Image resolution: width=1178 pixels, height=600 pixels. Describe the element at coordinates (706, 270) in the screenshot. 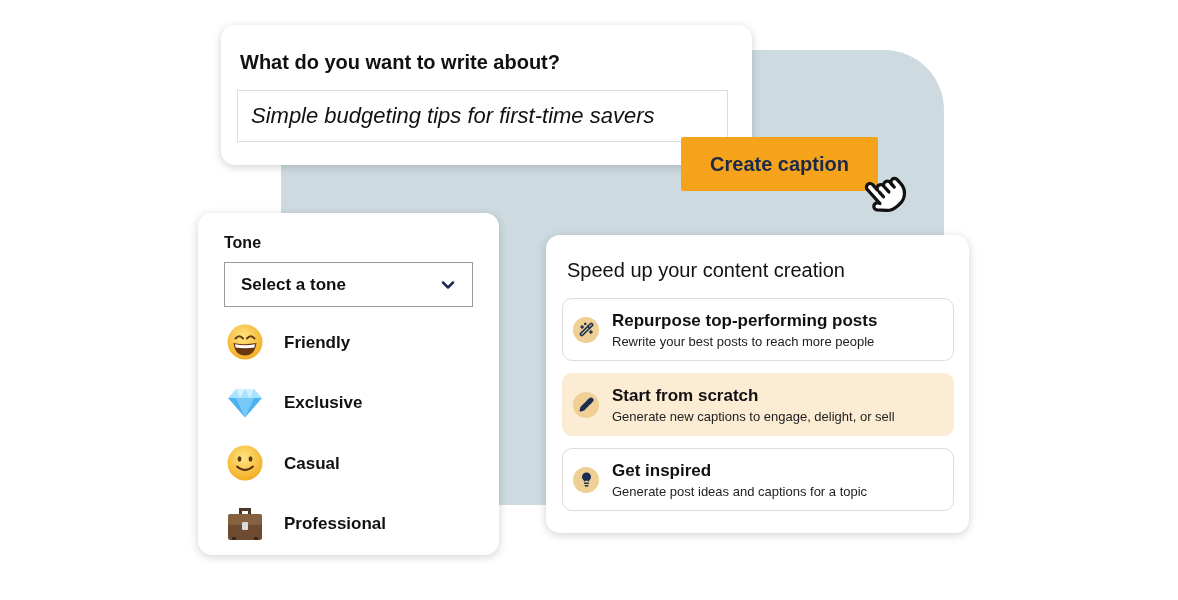

I see `options-heading: Speed up your content creation` at that location.